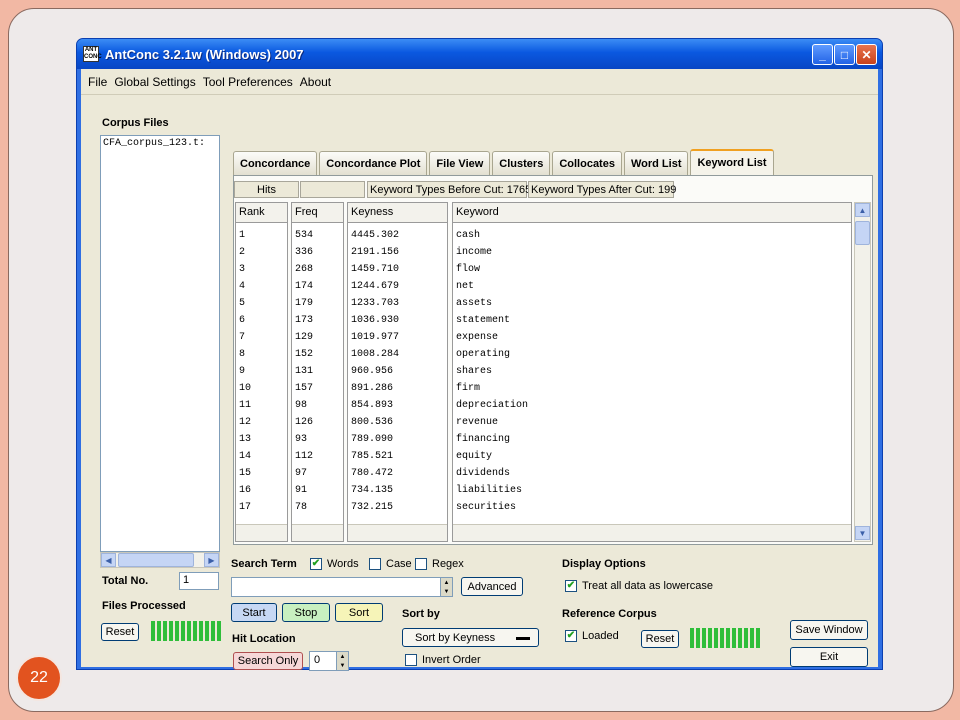  Describe the element at coordinates (439, 564) in the screenshot. I see `regex-checkbox: Regex` at that location.